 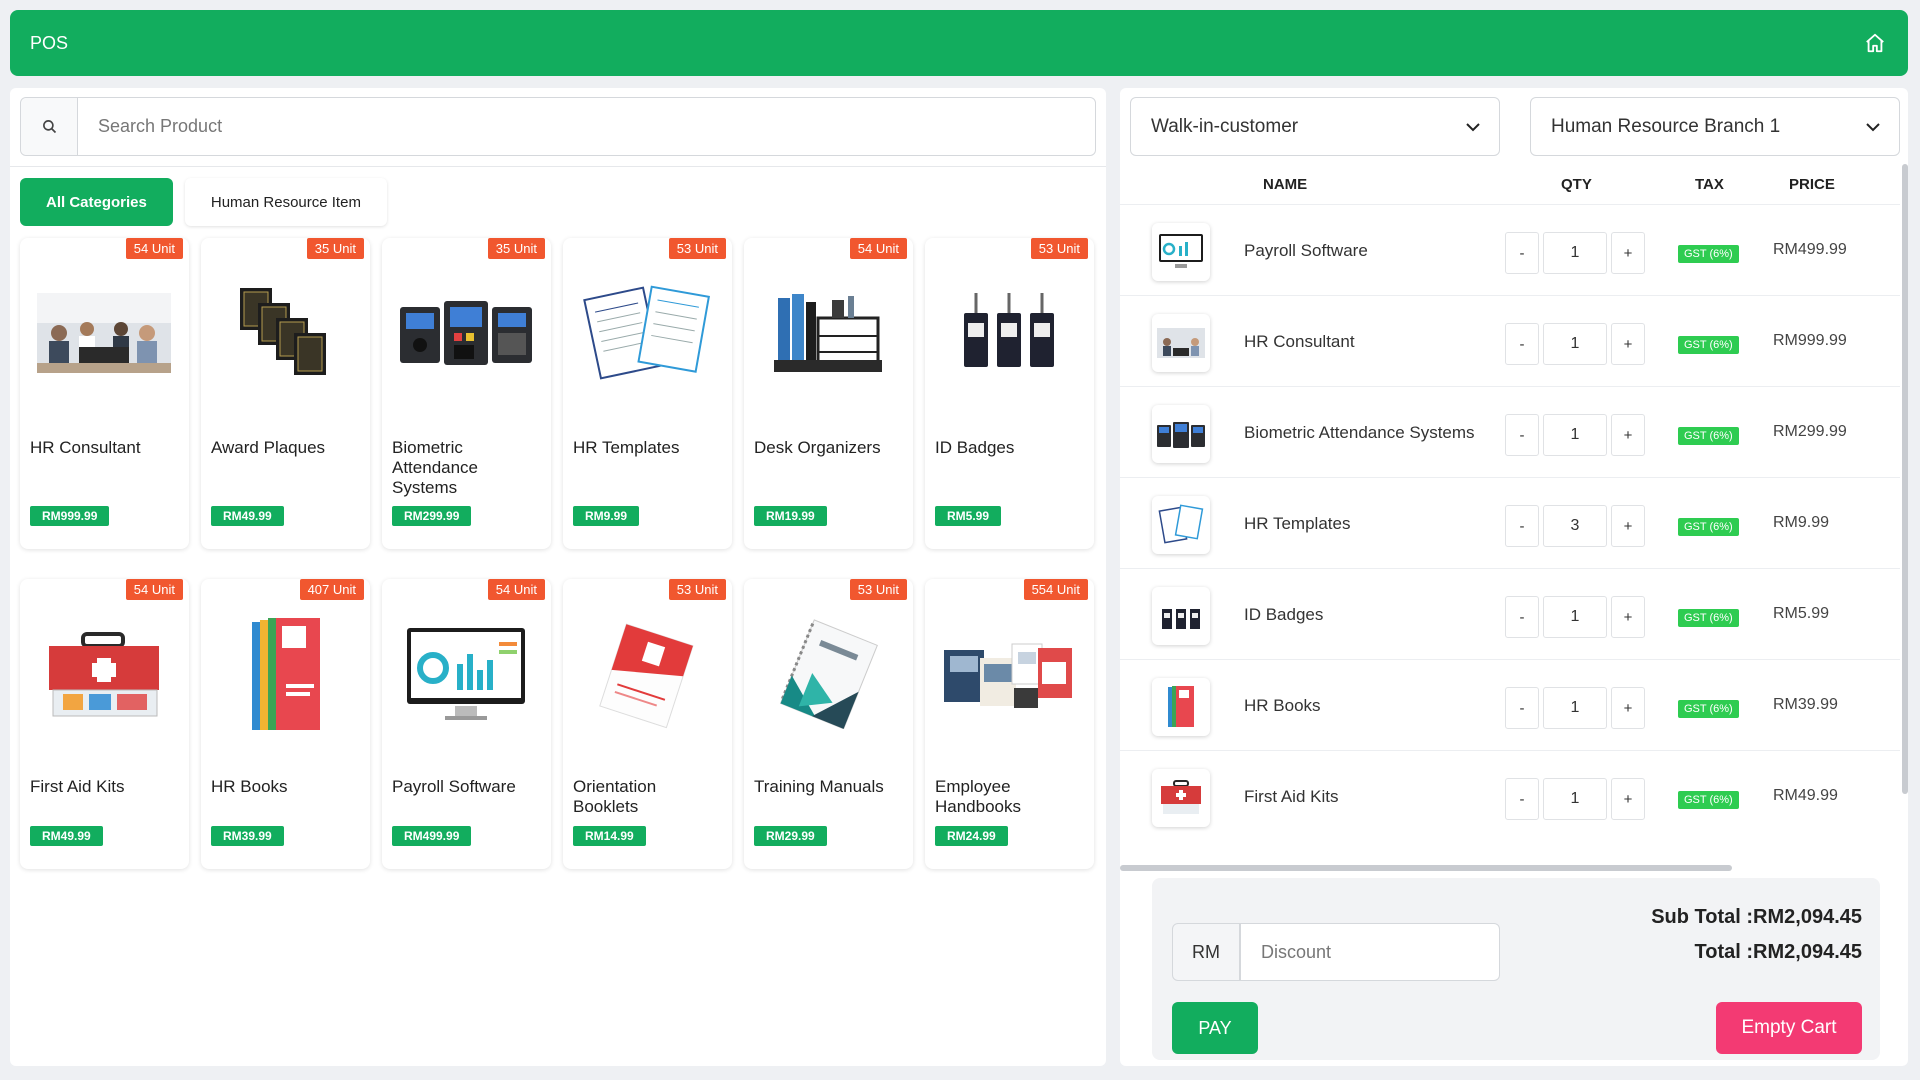 What do you see at coordinates (85, 447) in the screenshot?
I see `product-name: HR Consultant` at bounding box center [85, 447].